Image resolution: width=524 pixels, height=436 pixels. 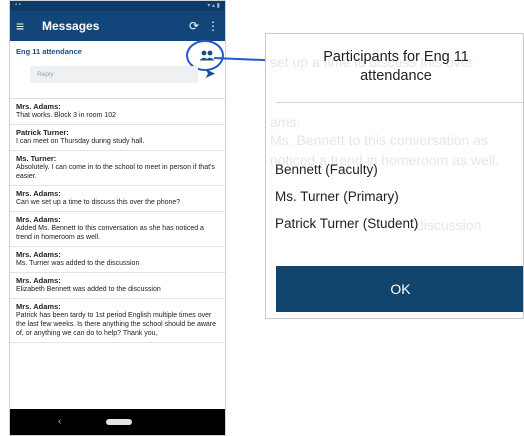 I want to click on participant-item: Patrick Turner (Student), so click(x=347, y=223).